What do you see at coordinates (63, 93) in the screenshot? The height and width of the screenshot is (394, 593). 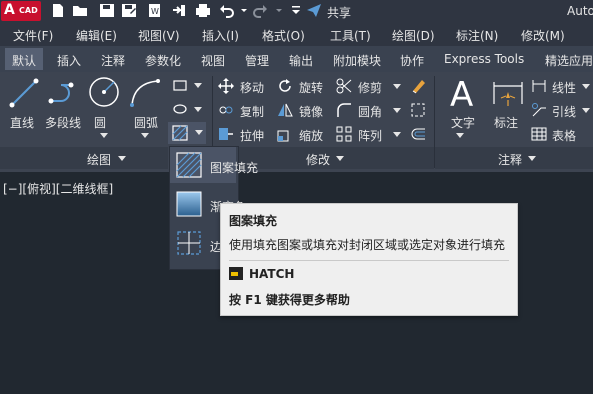 I see `polyline-icon` at bounding box center [63, 93].